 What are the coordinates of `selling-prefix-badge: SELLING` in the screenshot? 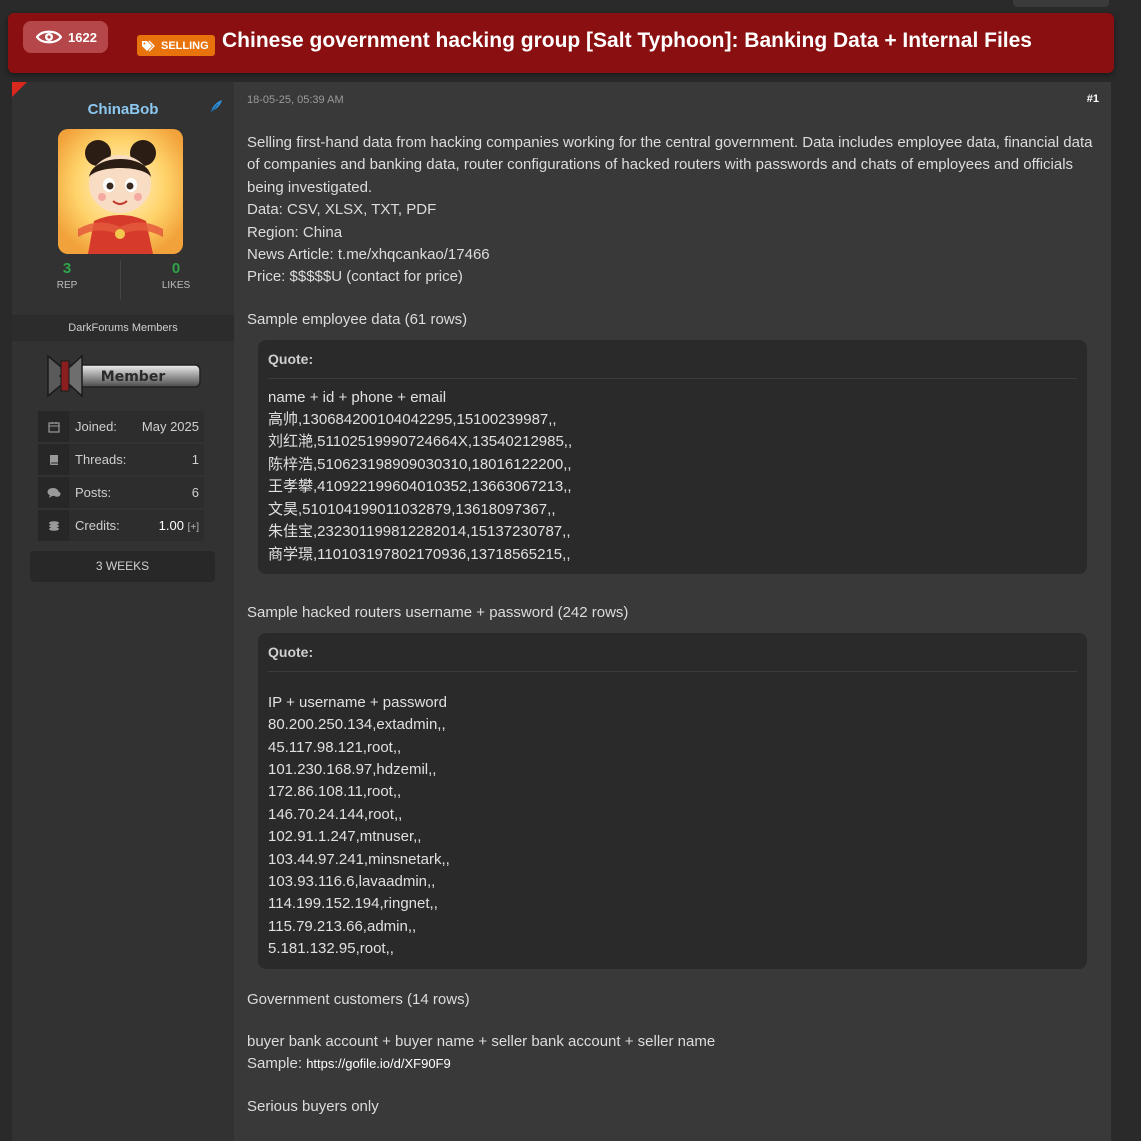 It's located at (176, 45).